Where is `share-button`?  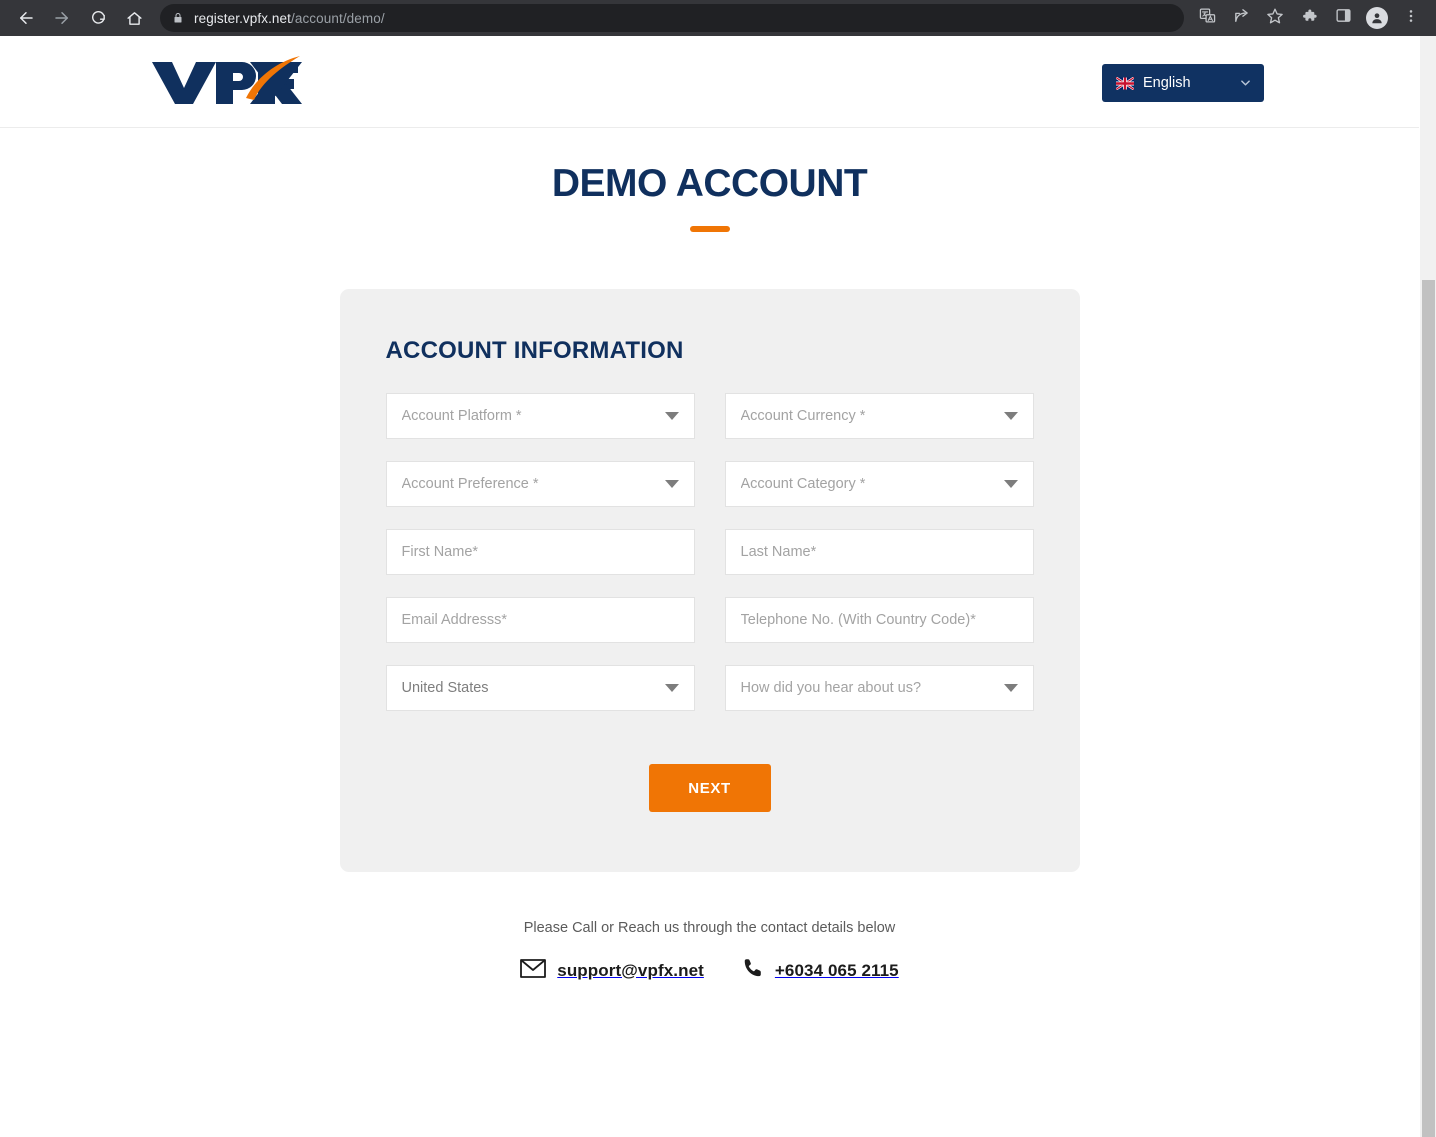 share-button is located at coordinates (1241, 18).